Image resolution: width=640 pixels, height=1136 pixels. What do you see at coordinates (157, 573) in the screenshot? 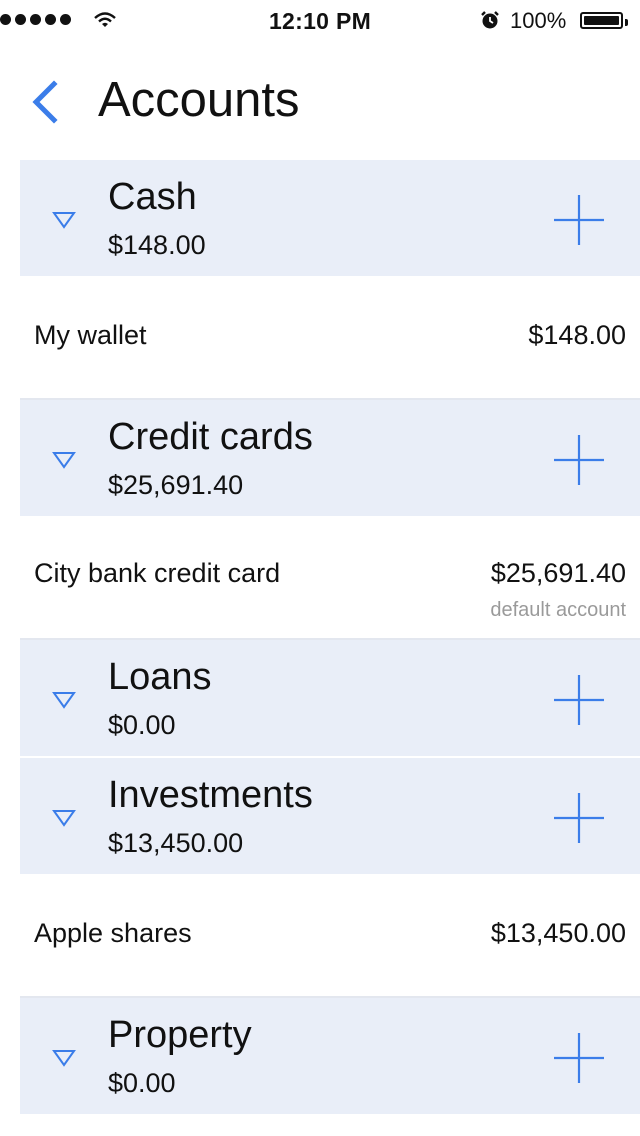
I see `account-name: City bank credit card` at bounding box center [157, 573].